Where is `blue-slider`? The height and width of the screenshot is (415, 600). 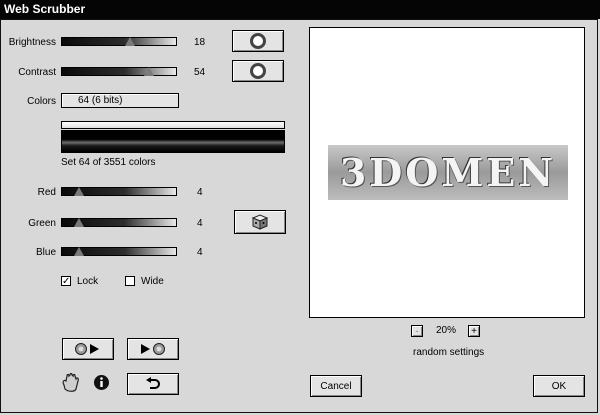 blue-slider is located at coordinates (119, 251).